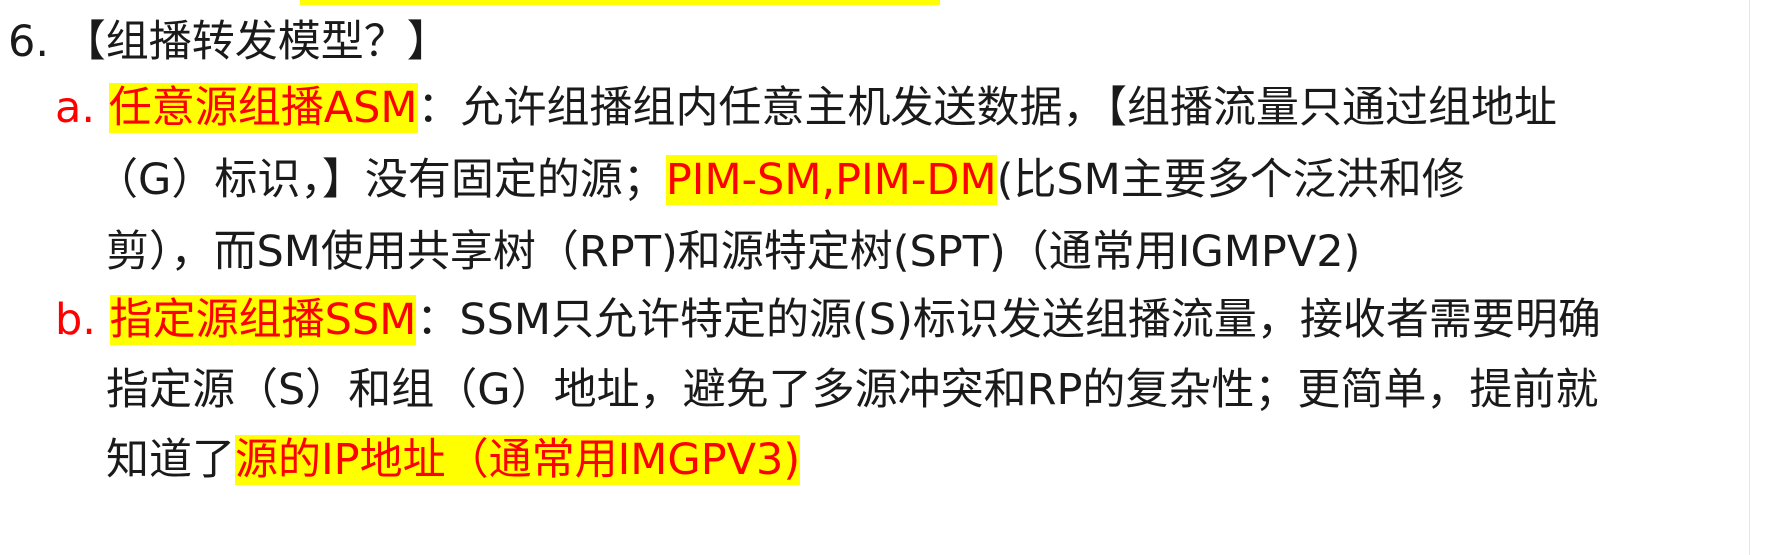 The height and width of the screenshot is (555, 1780). Describe the element at coordinates (1764, 277) in the screenshot. I see `page-right-margin` at that location.